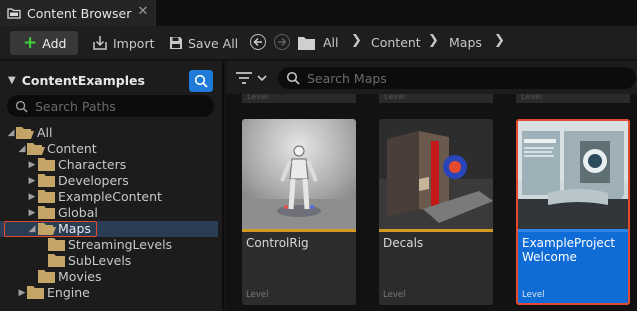 This screenshot has width=637, height=311. I want to click on collapse-triangle-icon: ▼, so click(12, 80).